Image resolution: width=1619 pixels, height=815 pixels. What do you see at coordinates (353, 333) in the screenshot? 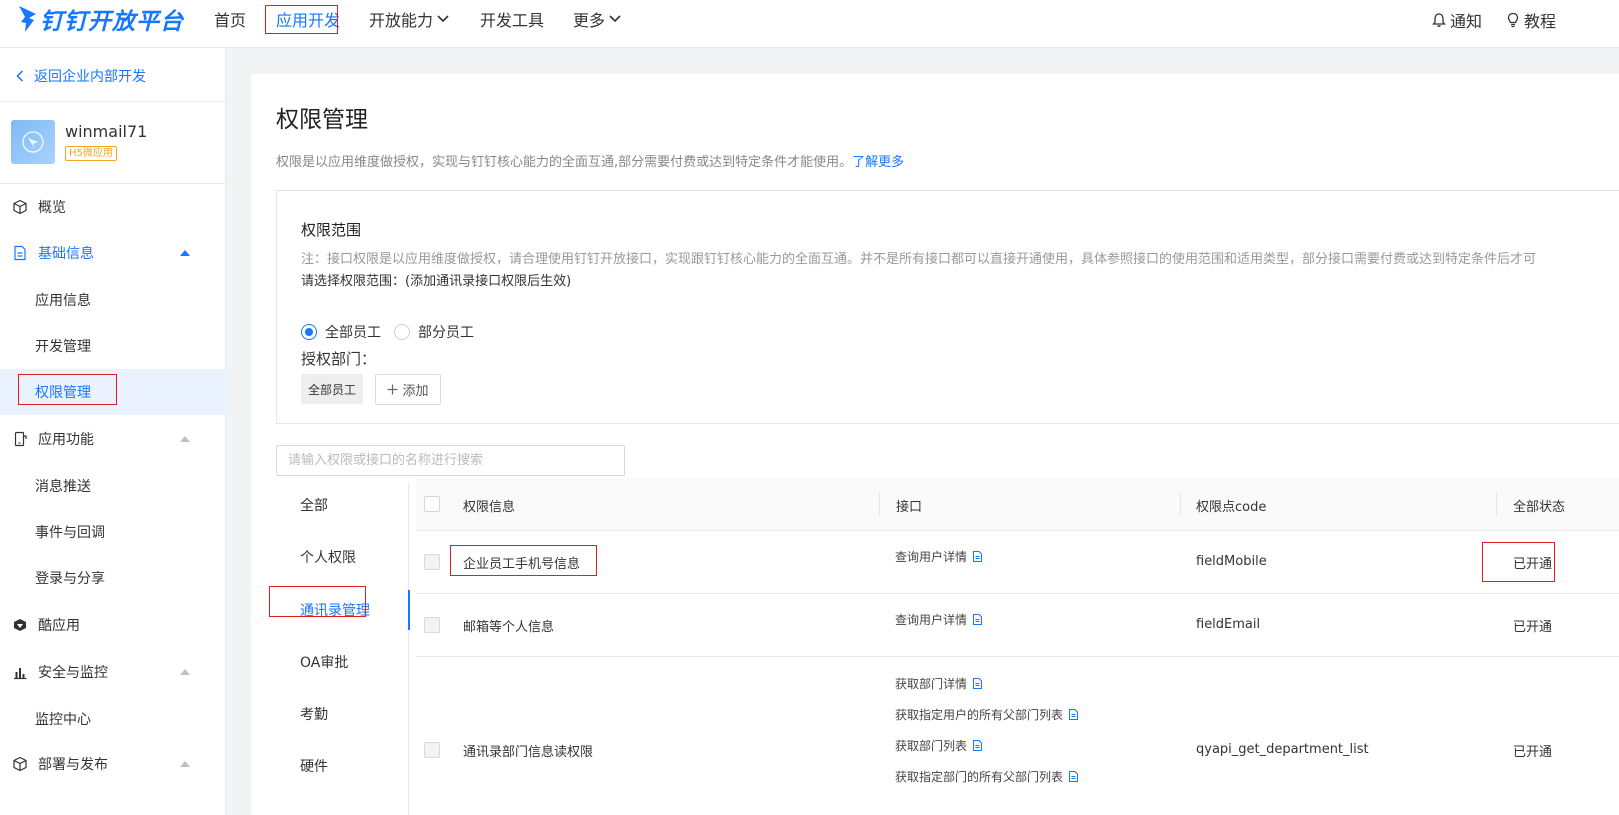
I see `radio-label: 全部员工` at bounding box center [353, 333].